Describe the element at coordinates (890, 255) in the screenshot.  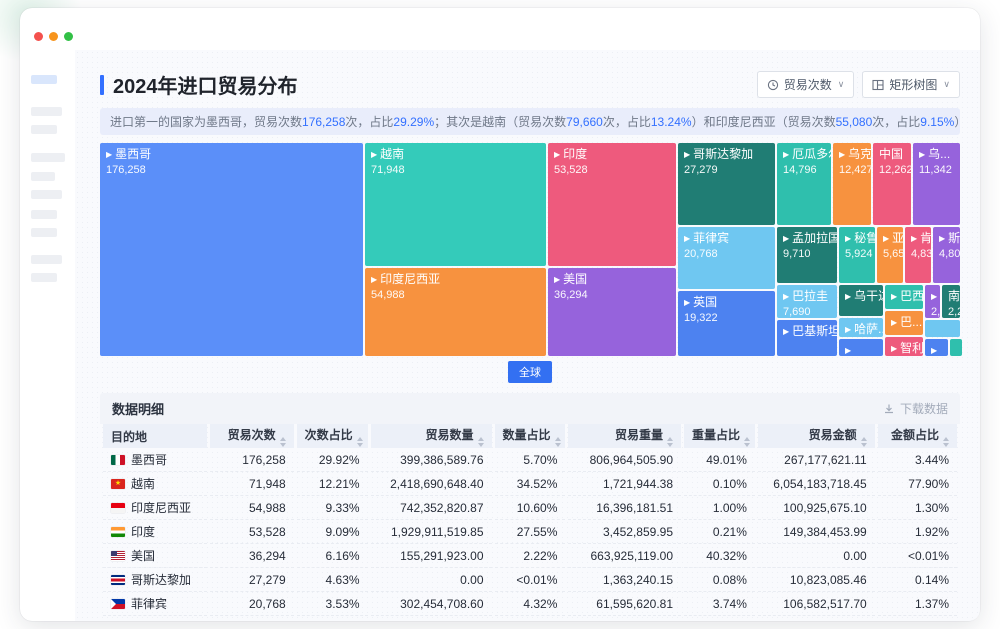
I see `treemap-node-亚: ▶亚 5,650` at that location.